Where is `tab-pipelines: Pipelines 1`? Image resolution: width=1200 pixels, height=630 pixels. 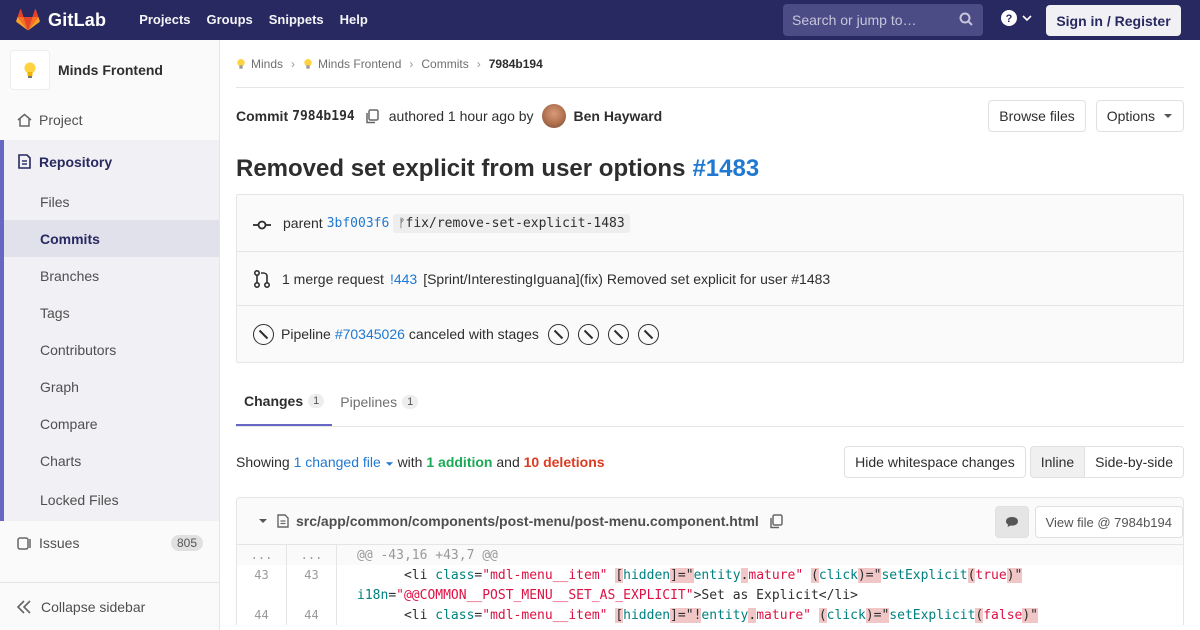
tab-pipelines: Pipelines 1 is located at coordinates (379, 402).